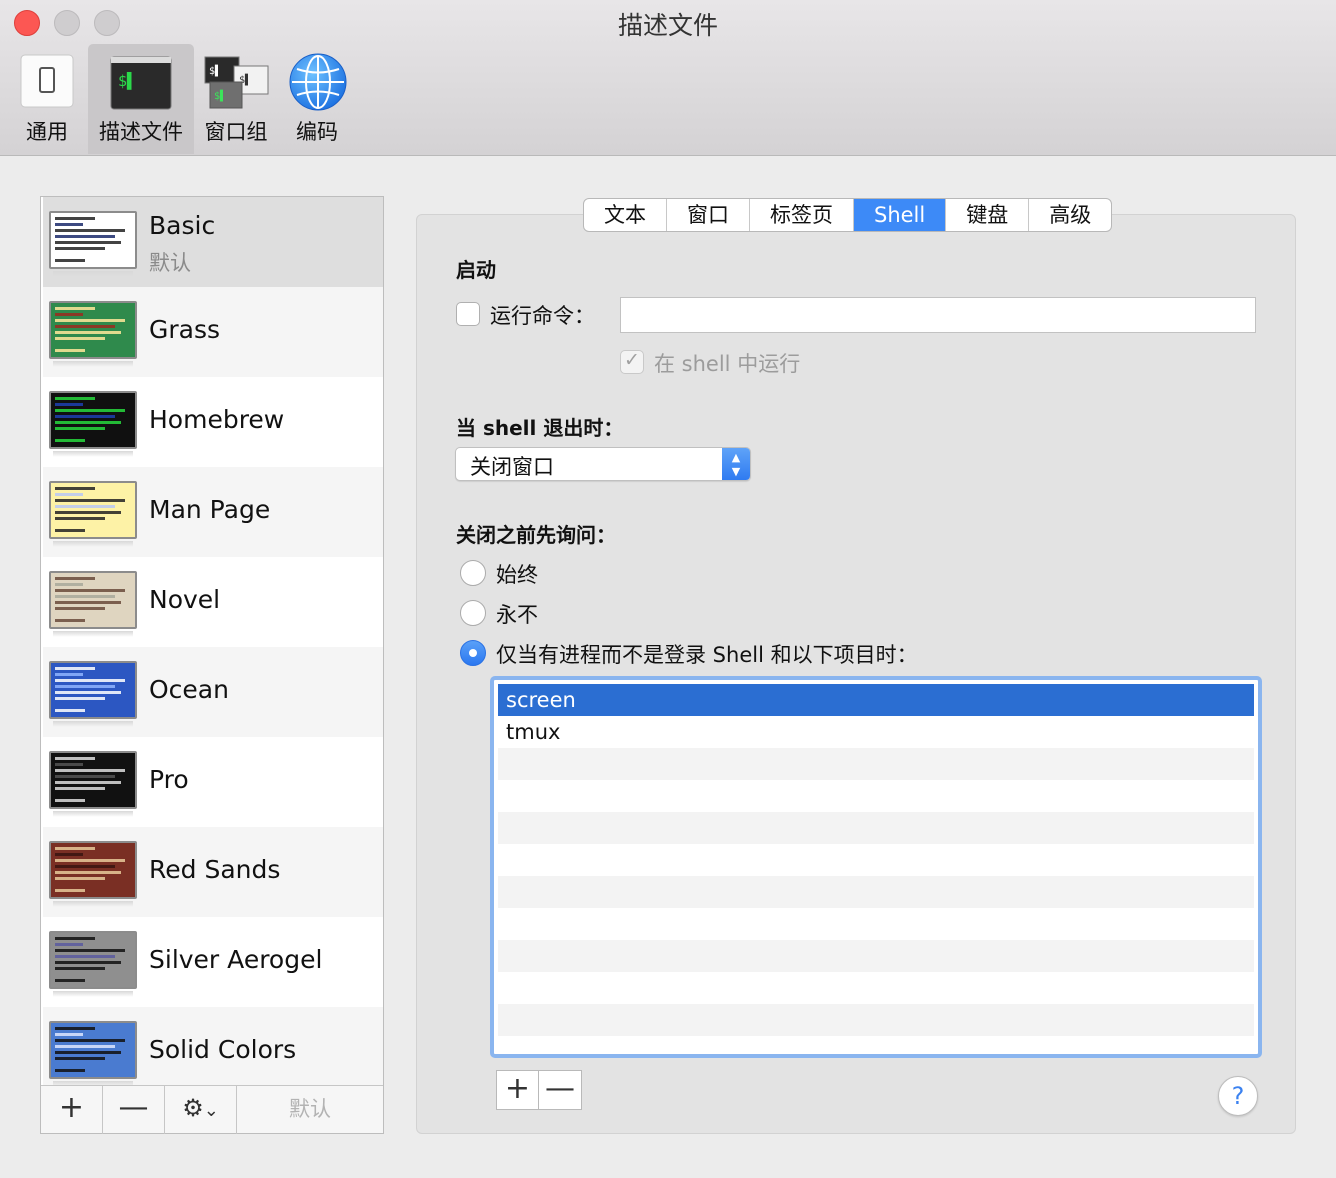  Describe the element at coordinates (632, 361) in the screenshot. I see `run-in-shell-checkbox` at that location.